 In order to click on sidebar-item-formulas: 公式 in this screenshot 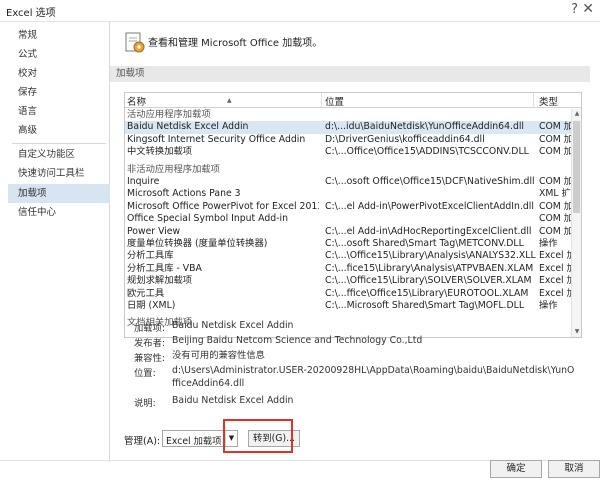, I will do `click(59, 54)`.